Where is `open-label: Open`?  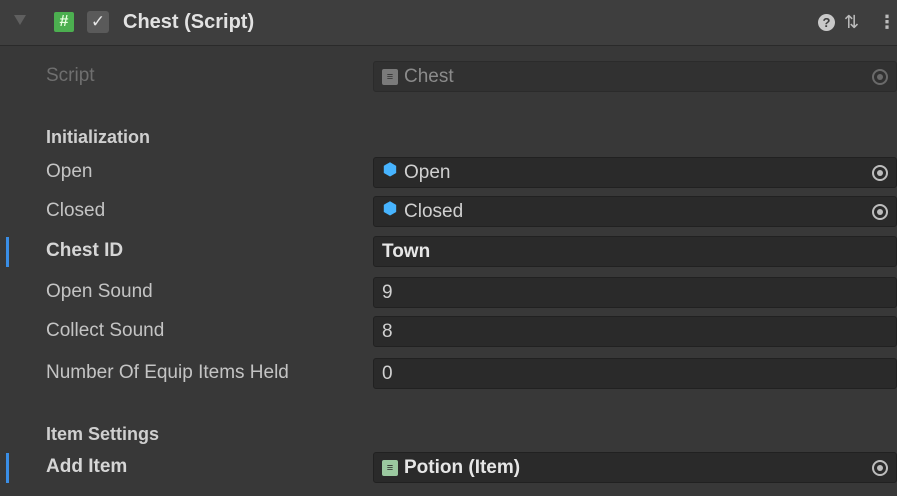
open-label: Open is located at coordinates (69, 171).